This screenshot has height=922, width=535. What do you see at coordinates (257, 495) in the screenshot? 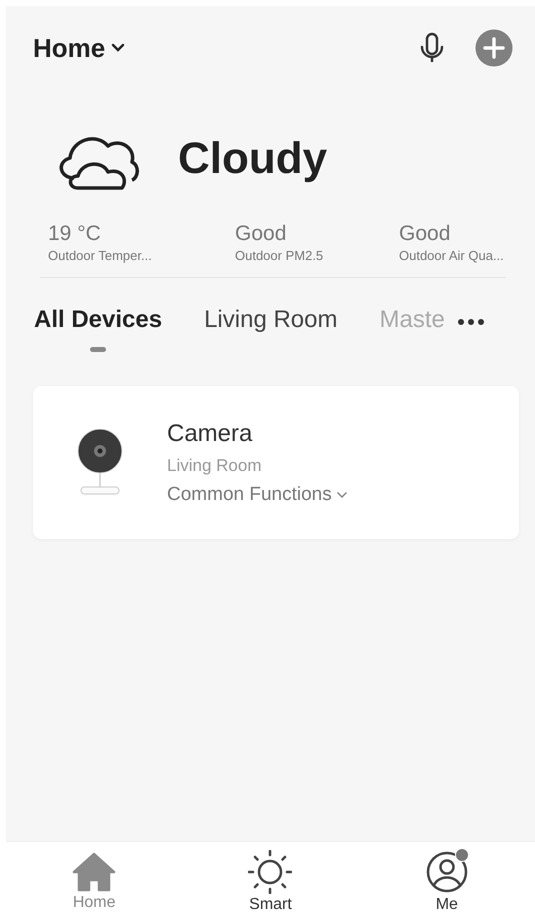
I see `common-functions-button: Common Functions` at bounding box center [257, 495].